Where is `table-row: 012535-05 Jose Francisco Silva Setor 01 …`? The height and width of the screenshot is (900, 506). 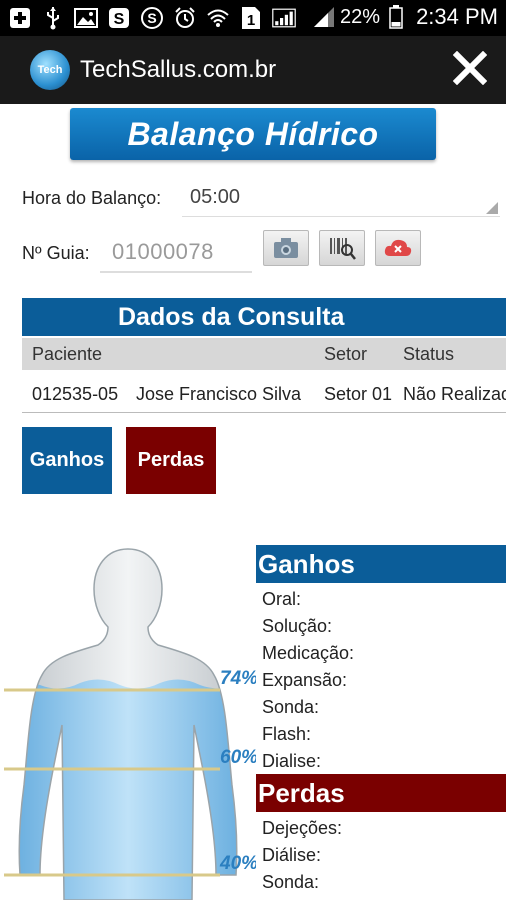 table-row: 012535-05 Jose Francisco Silva Setor 01 … is located at coordinates (264, 393).